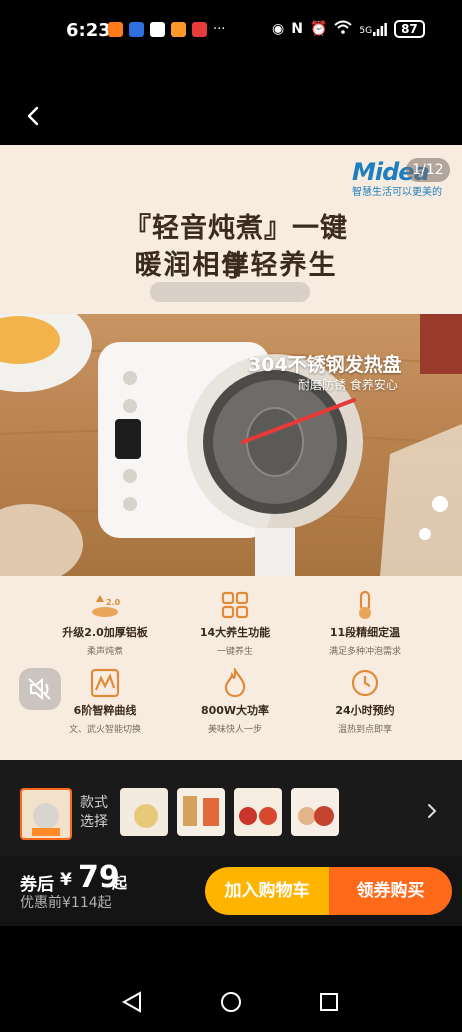 The height and width of the screenshot is (1032, 462). Describe the element at coordinates (231, 1002) in the screenshot. I see `nav-home-icon` at that location.